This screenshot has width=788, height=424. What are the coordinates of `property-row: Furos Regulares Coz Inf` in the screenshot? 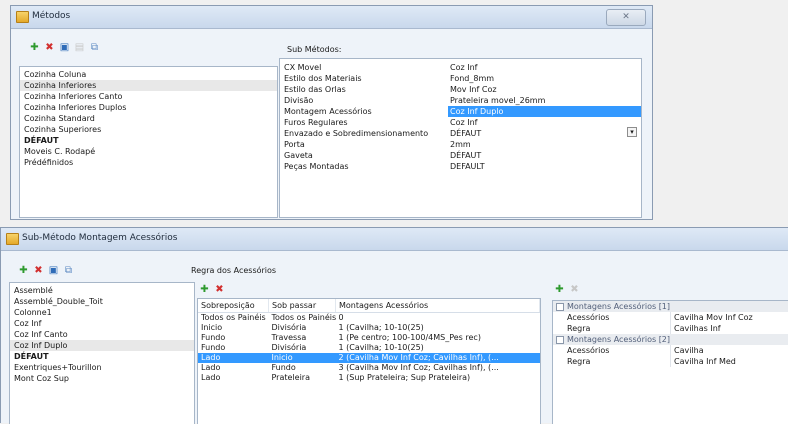 It's located at (460, 122).